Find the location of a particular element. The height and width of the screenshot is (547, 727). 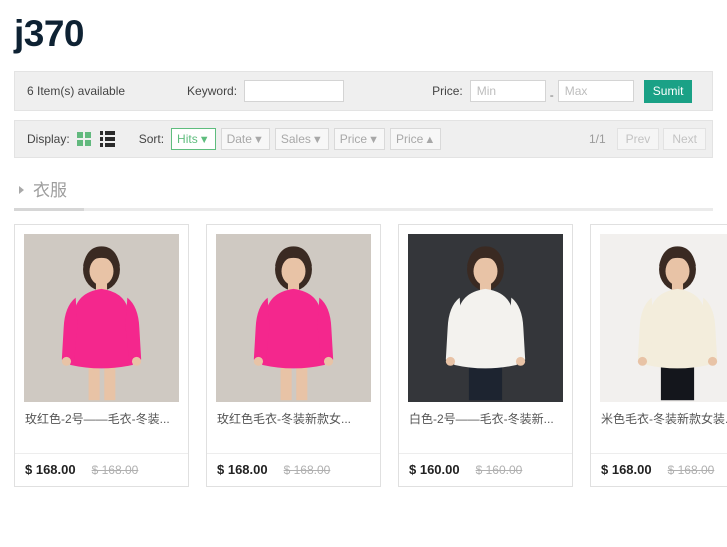

product-price-original: $ 160.00 is located at coordinates (499, 470).